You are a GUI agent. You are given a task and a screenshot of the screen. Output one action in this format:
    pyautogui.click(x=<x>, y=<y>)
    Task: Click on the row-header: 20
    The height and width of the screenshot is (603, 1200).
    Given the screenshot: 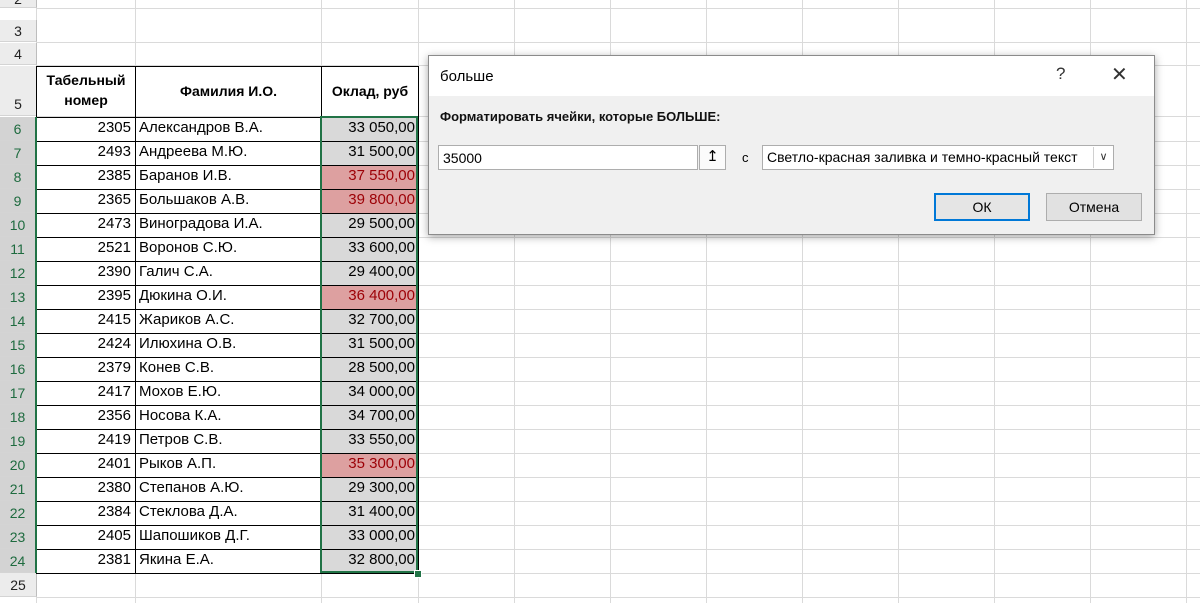 What is the action you would take?
    pyautogui.click(x=18, y=465)
    